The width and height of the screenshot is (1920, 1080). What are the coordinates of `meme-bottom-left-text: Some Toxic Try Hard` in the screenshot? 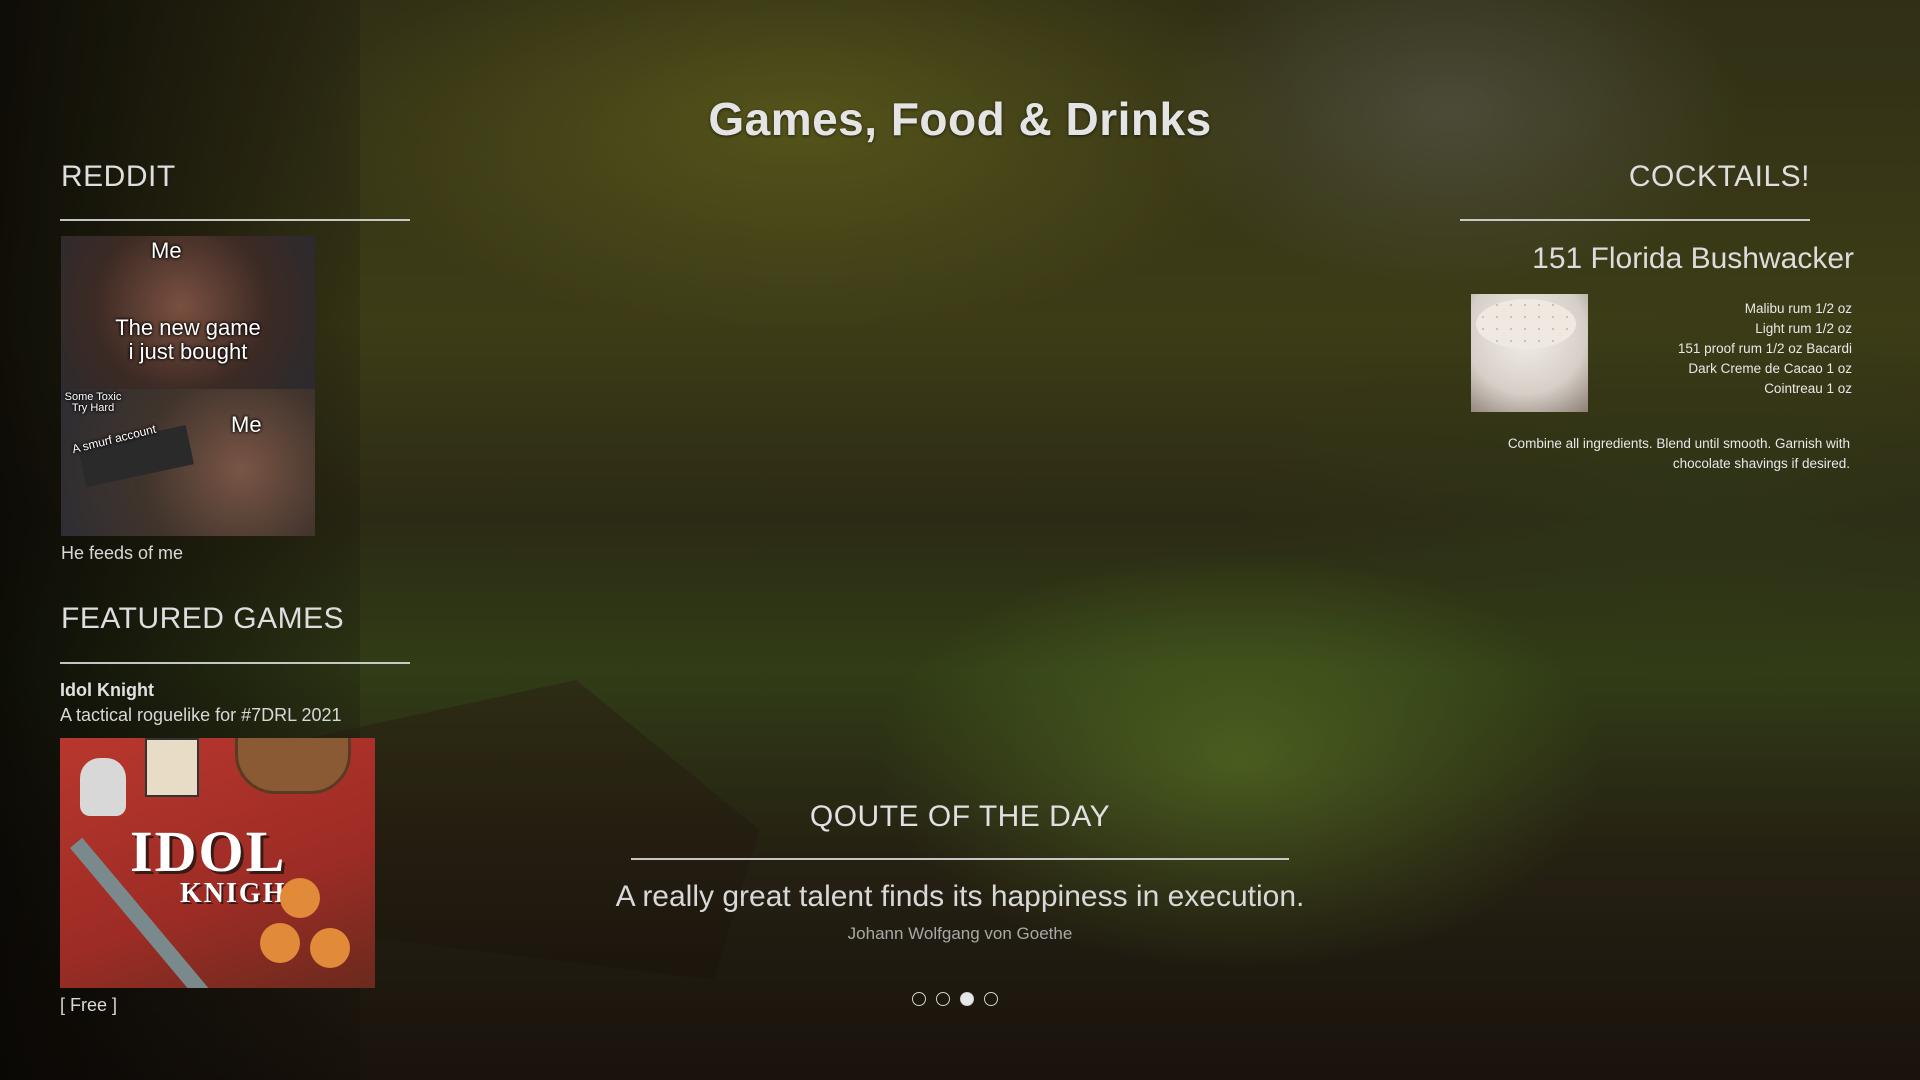 It's located at (93, 402).